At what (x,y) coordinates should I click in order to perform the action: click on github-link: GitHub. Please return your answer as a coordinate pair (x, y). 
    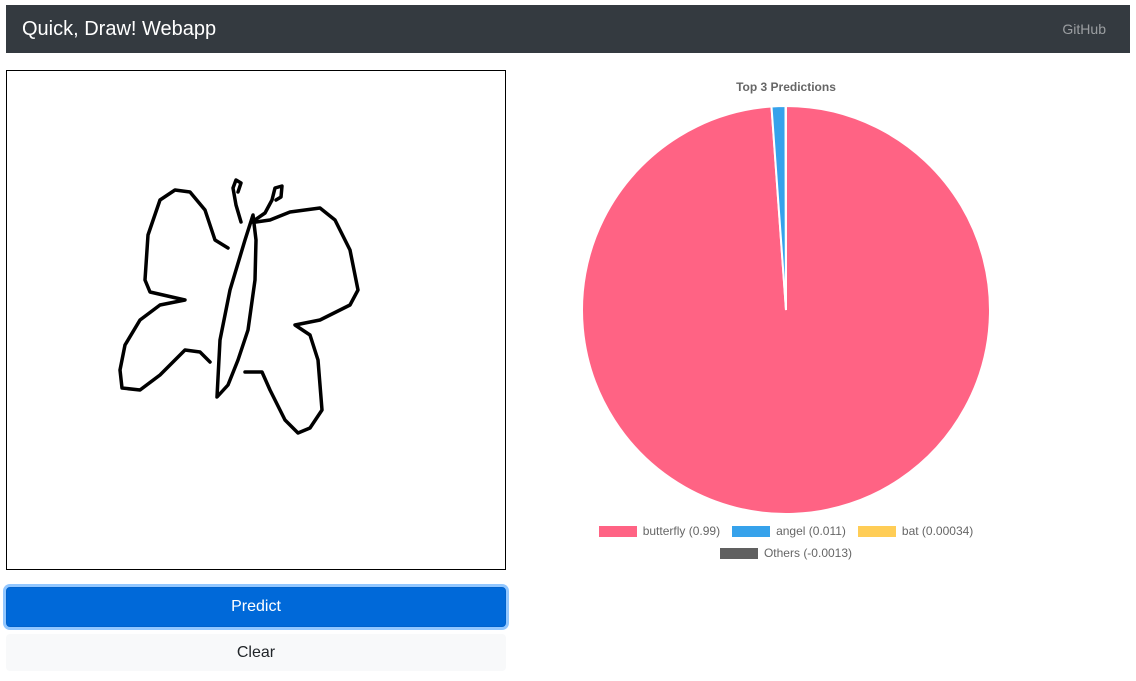
    Looking at the image, I should click on (1084, 29).